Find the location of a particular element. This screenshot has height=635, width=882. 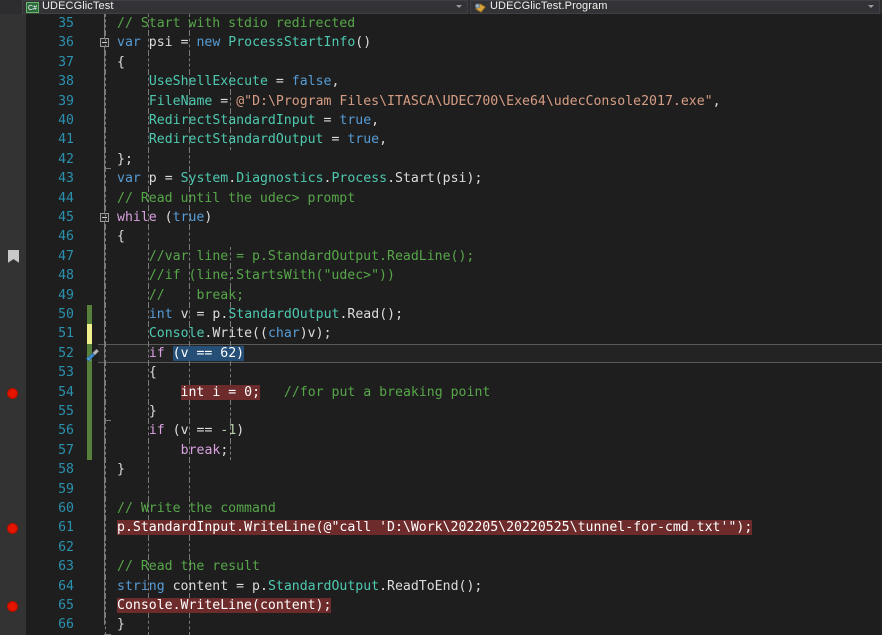

code-text: if (v == -1) is located at coordinates (180, 430).